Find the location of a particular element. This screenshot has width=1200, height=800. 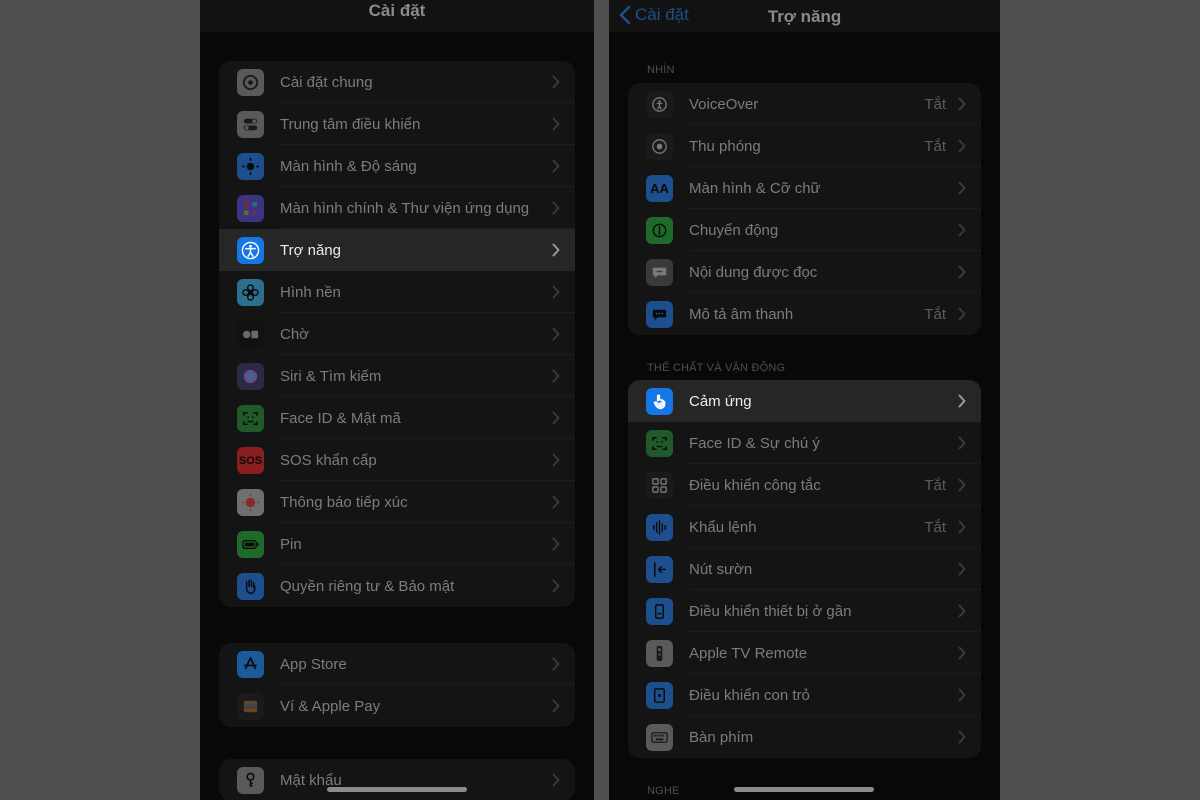

settings-row-mat-khau: Mật khẩu is located at coordinates (397, 779).